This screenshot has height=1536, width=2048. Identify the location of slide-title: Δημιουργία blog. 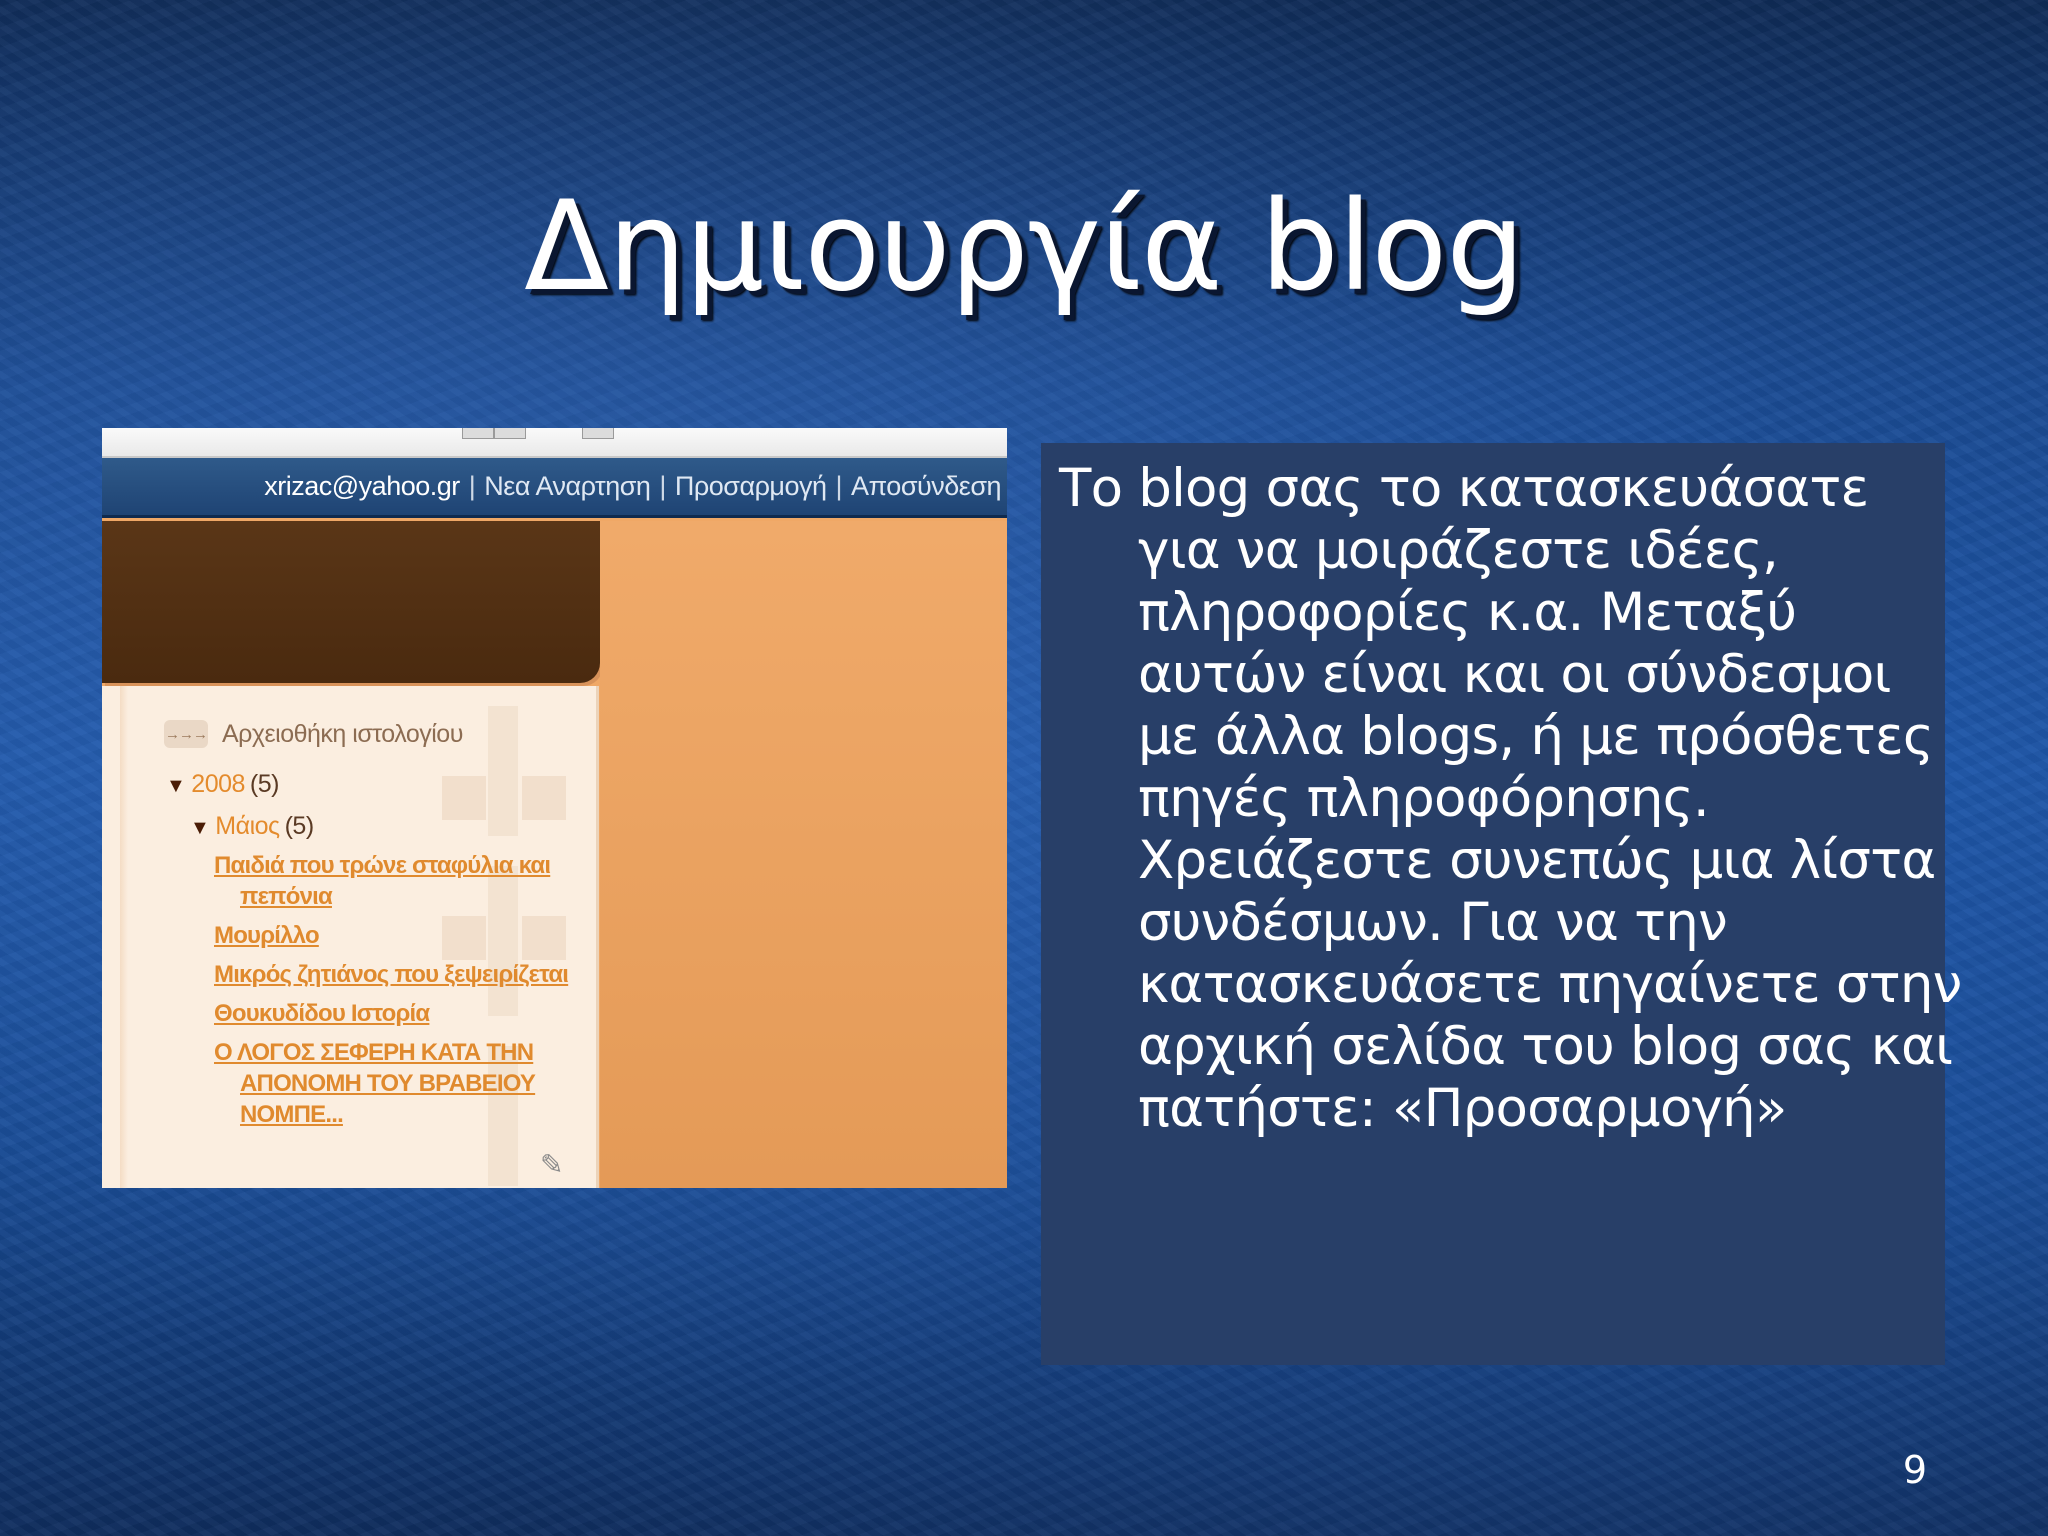
(1024, 247).